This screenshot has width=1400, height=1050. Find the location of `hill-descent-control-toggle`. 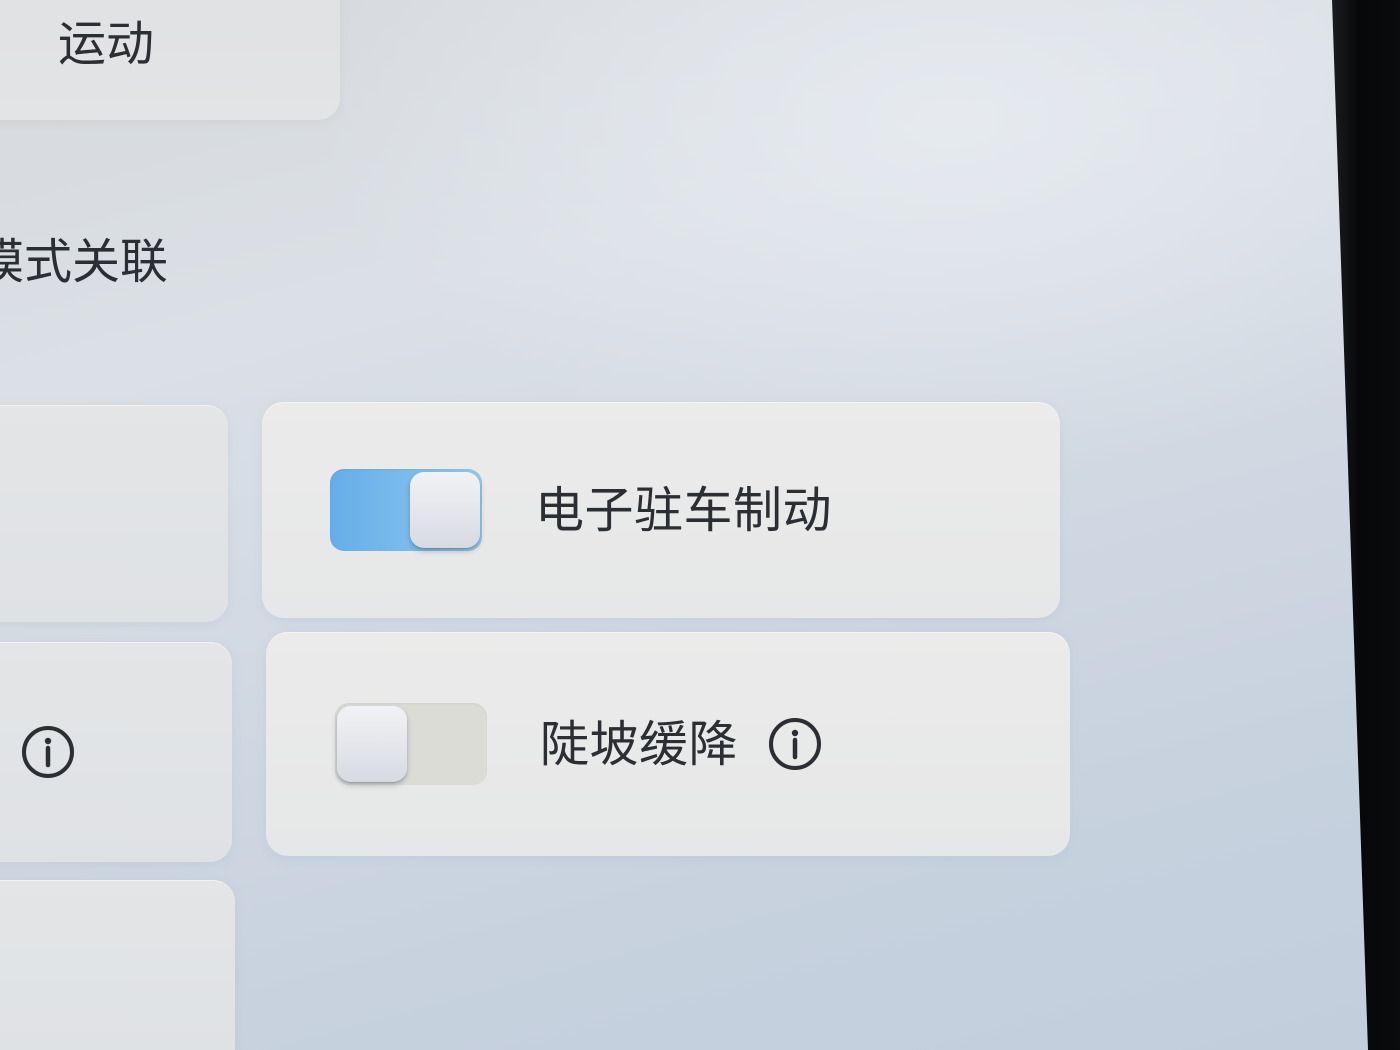

hill-descent-control-toggle is located at coordinates (411, 744).